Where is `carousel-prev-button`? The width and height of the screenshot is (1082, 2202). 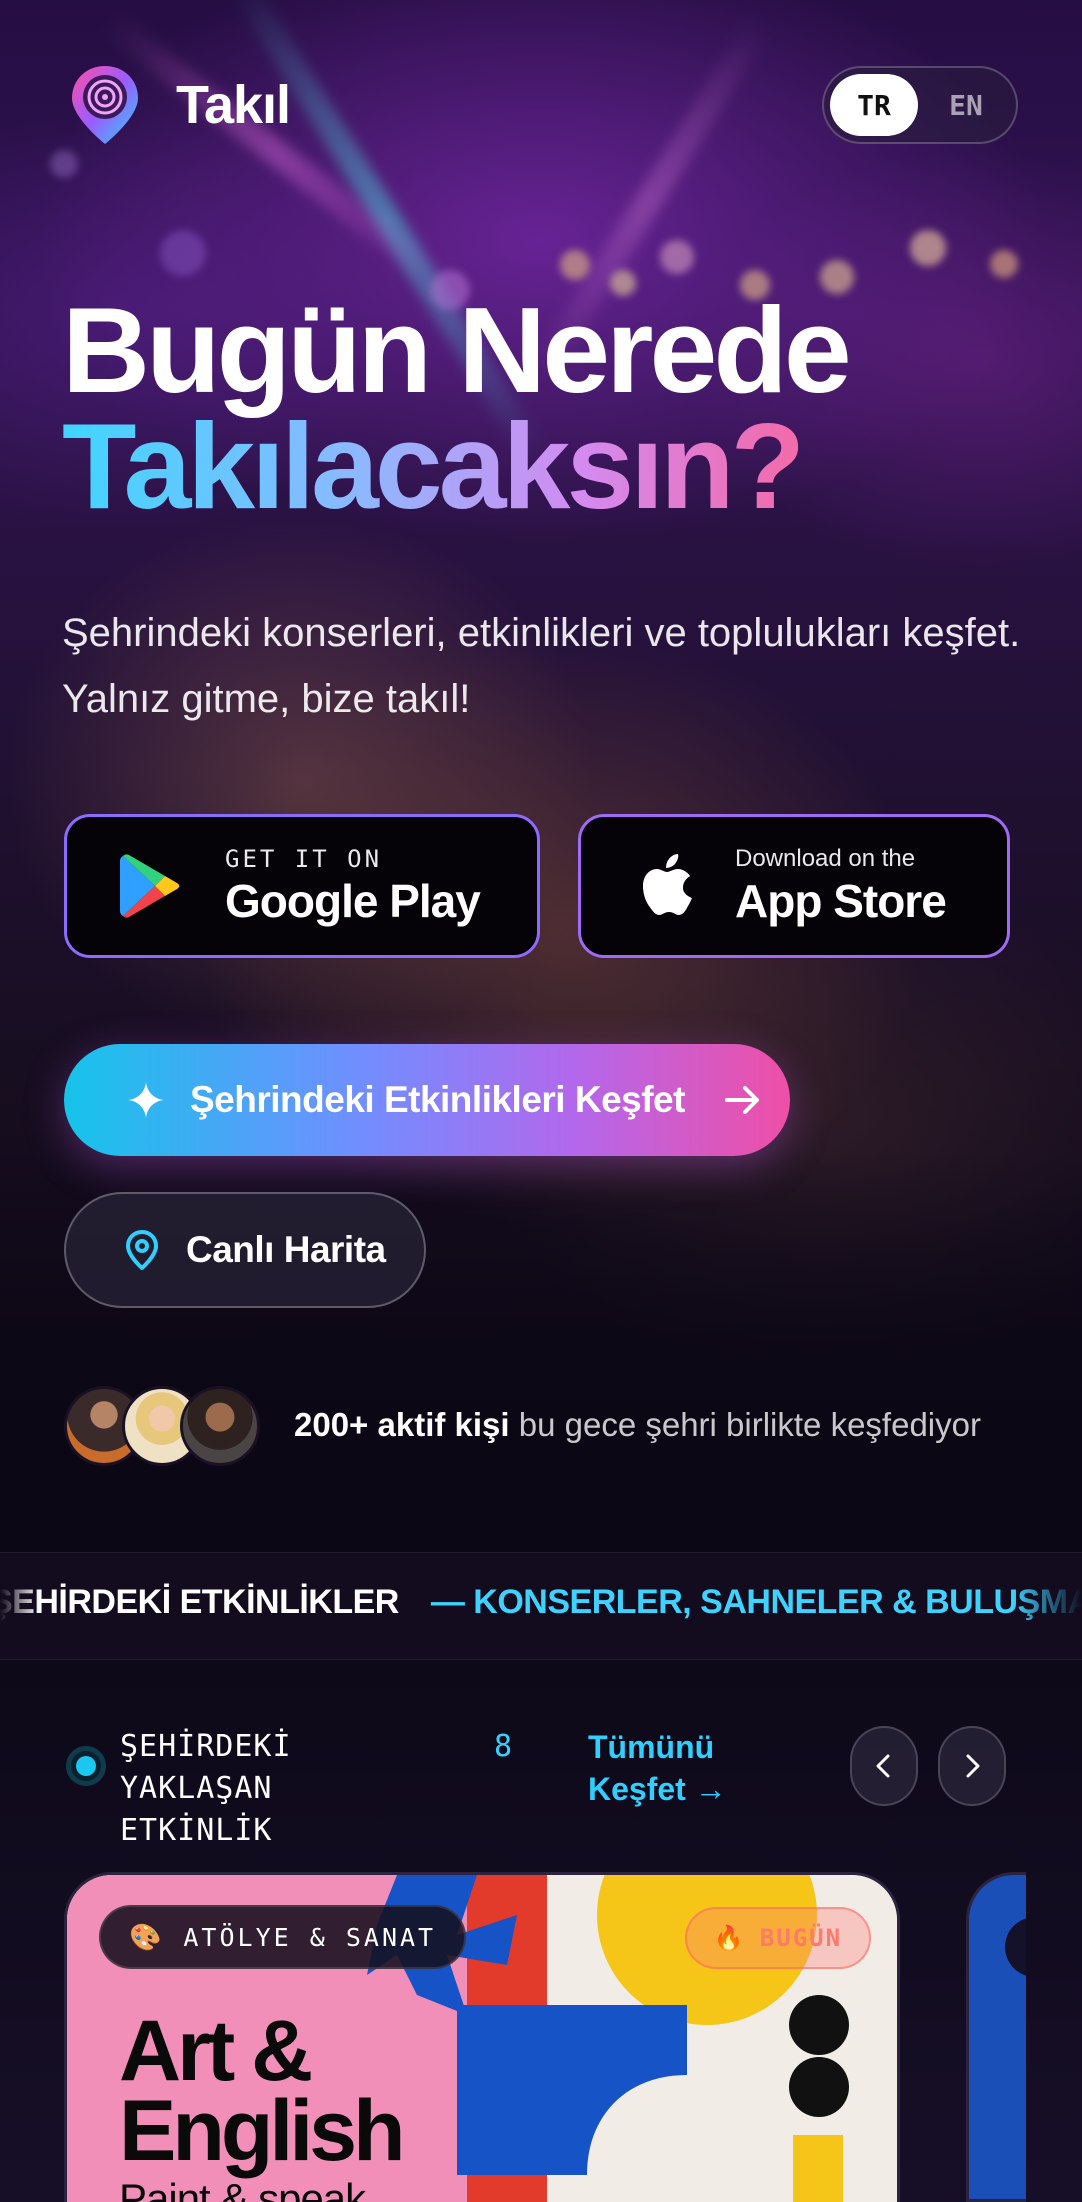 carousel-prev-button is located at coordinates (884, 1766).